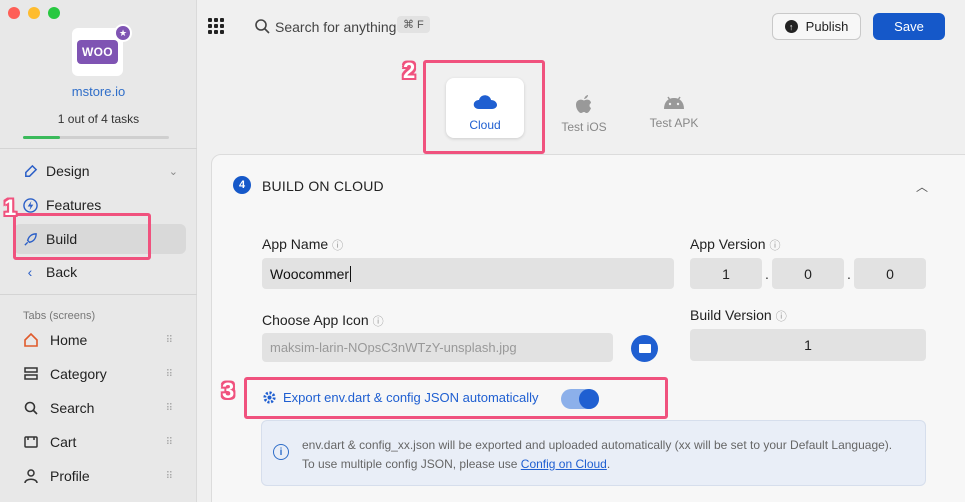 The height and width of the screenshot is (502, 965). Describe the element at coordinates (315, 320) in the screenshot. I see `app-icon-label-text: Choose App Icon` at that location.